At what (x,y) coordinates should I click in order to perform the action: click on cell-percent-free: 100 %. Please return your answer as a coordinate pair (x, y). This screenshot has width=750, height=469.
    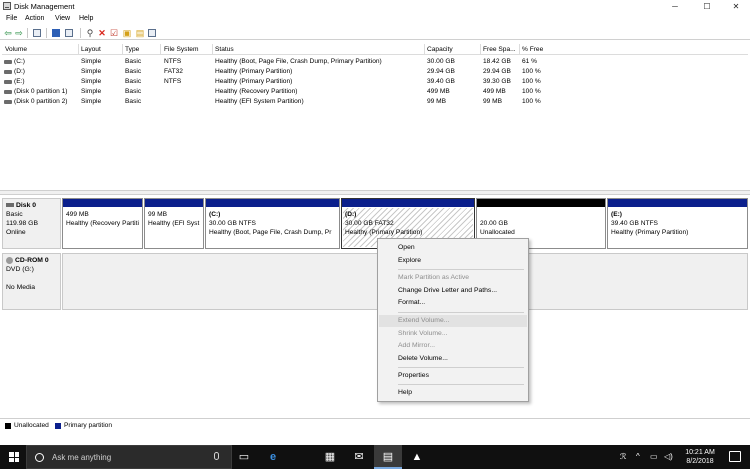
    Looking at the image, I should click on (531, 101).